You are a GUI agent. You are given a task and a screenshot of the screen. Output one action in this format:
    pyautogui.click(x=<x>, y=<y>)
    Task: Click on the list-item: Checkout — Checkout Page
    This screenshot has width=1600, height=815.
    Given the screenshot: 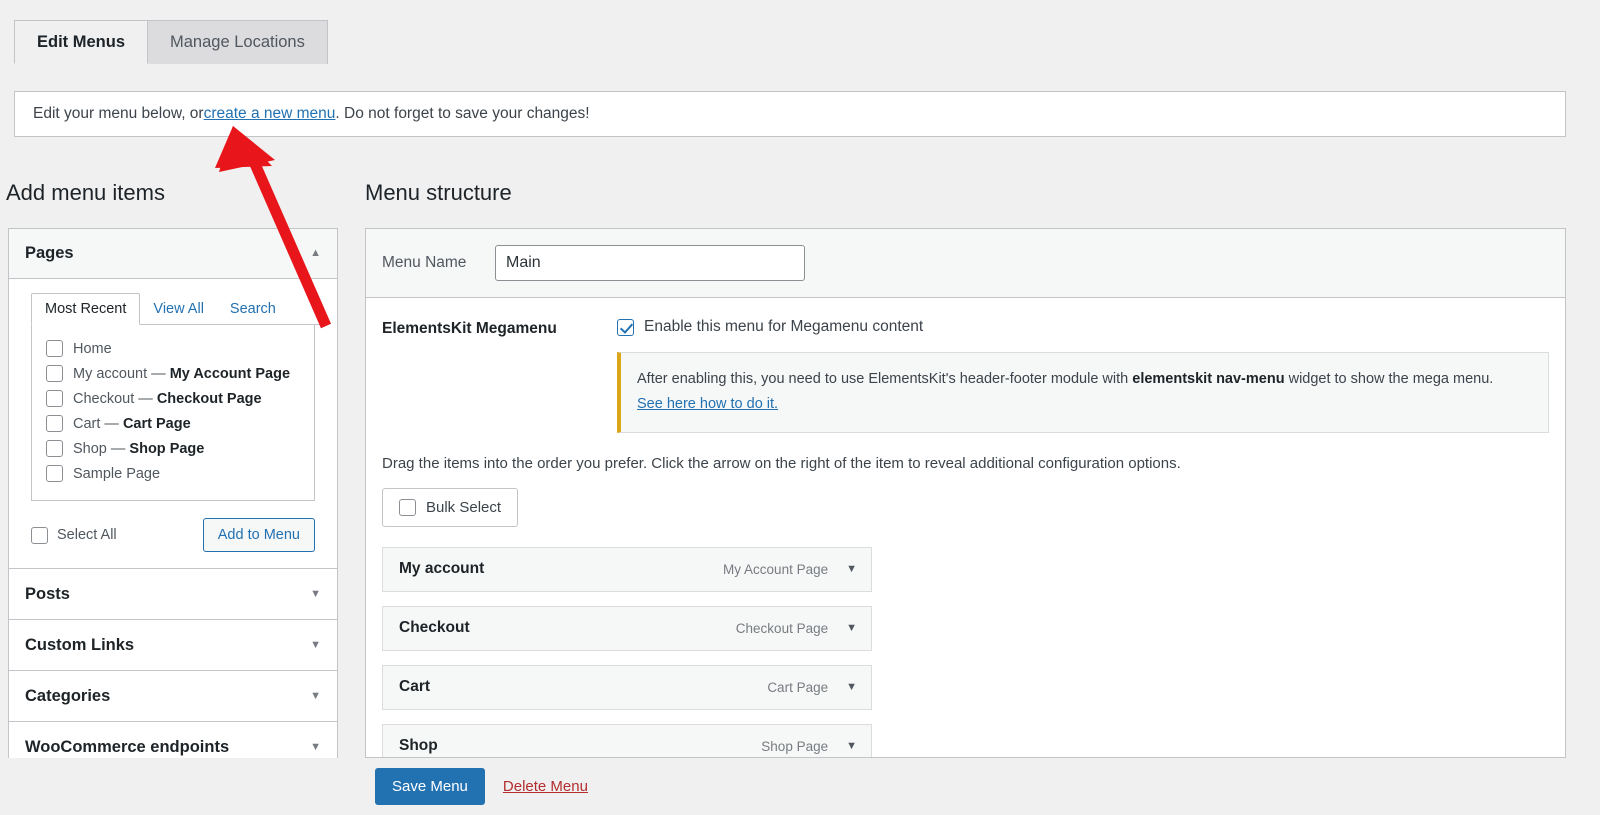 What is the action you would take?
    pyautogui.click(x=173, y=398)
    